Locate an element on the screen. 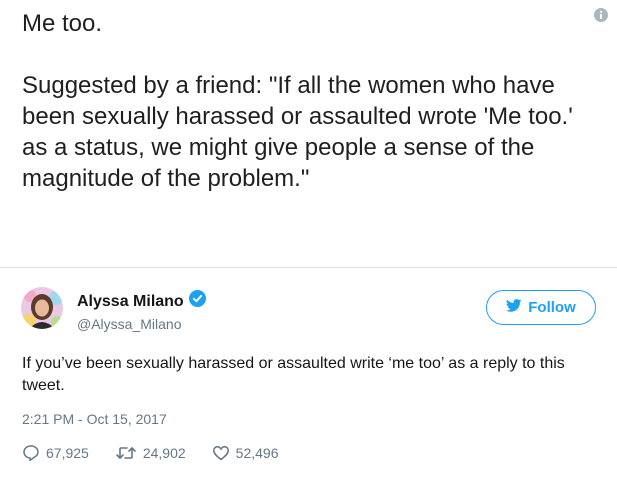 The image size is (617, 480). retweet-count: 24,902 is located at coordinates (164, 453).